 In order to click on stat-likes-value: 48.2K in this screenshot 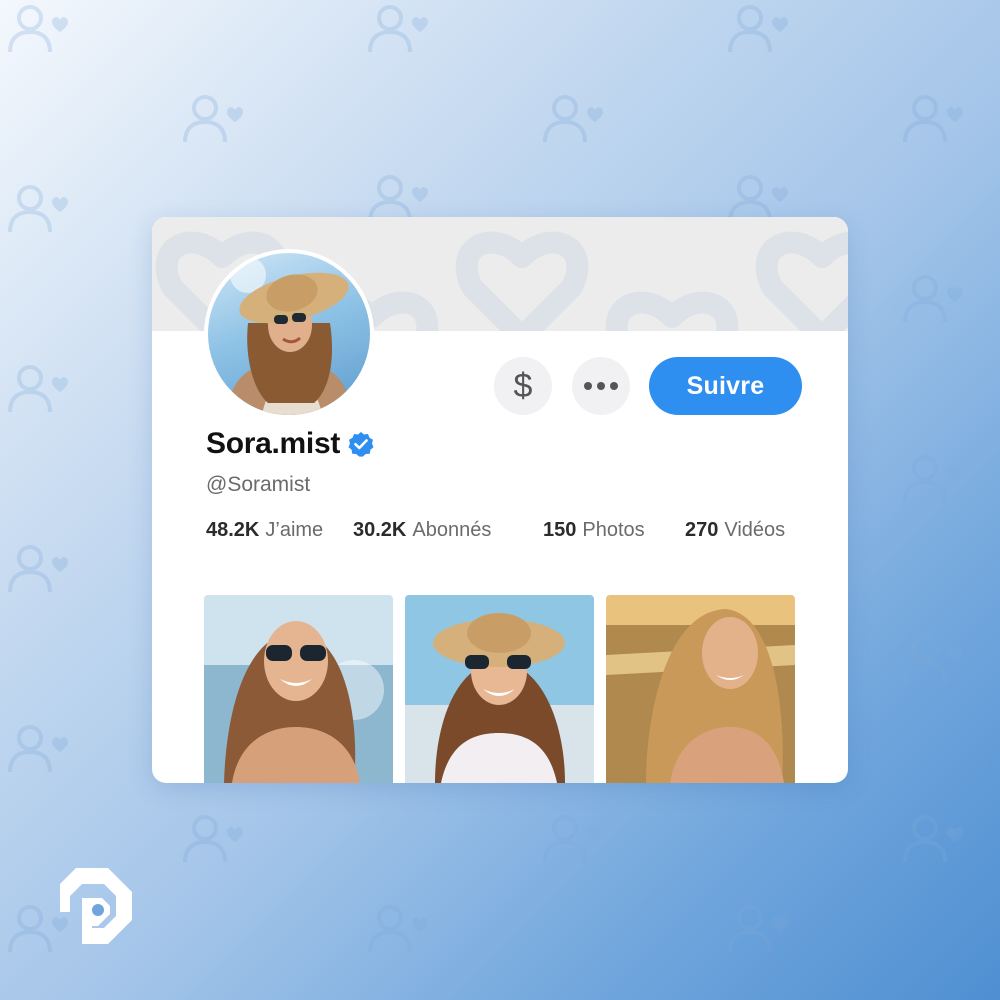, I will do `click(233, 530)`.